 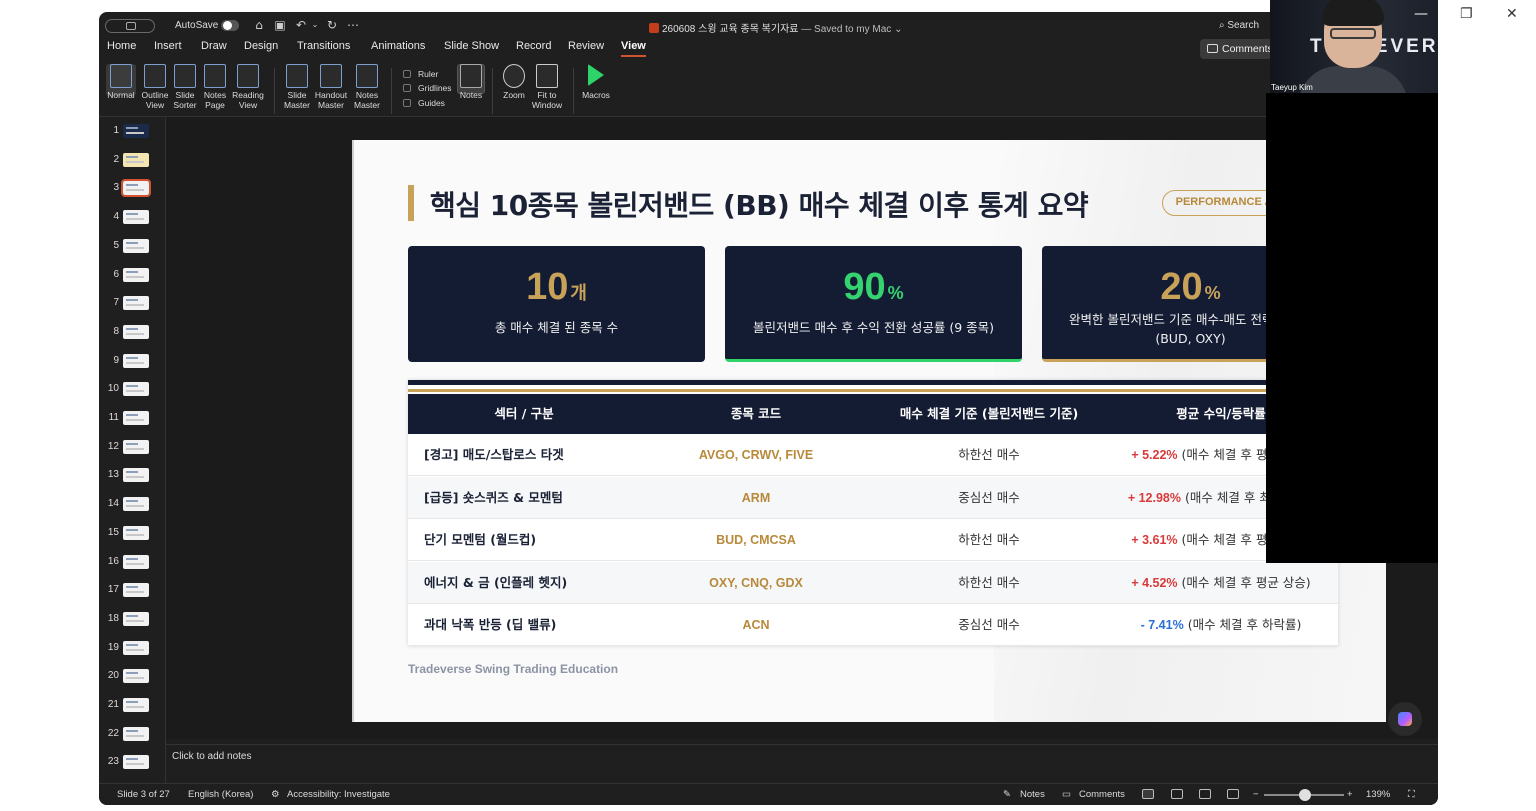 What do you see at coordinates (132, 648) in the screenshot?
I see `slide-thumbnail: 19` at bounding box center [132, 648].